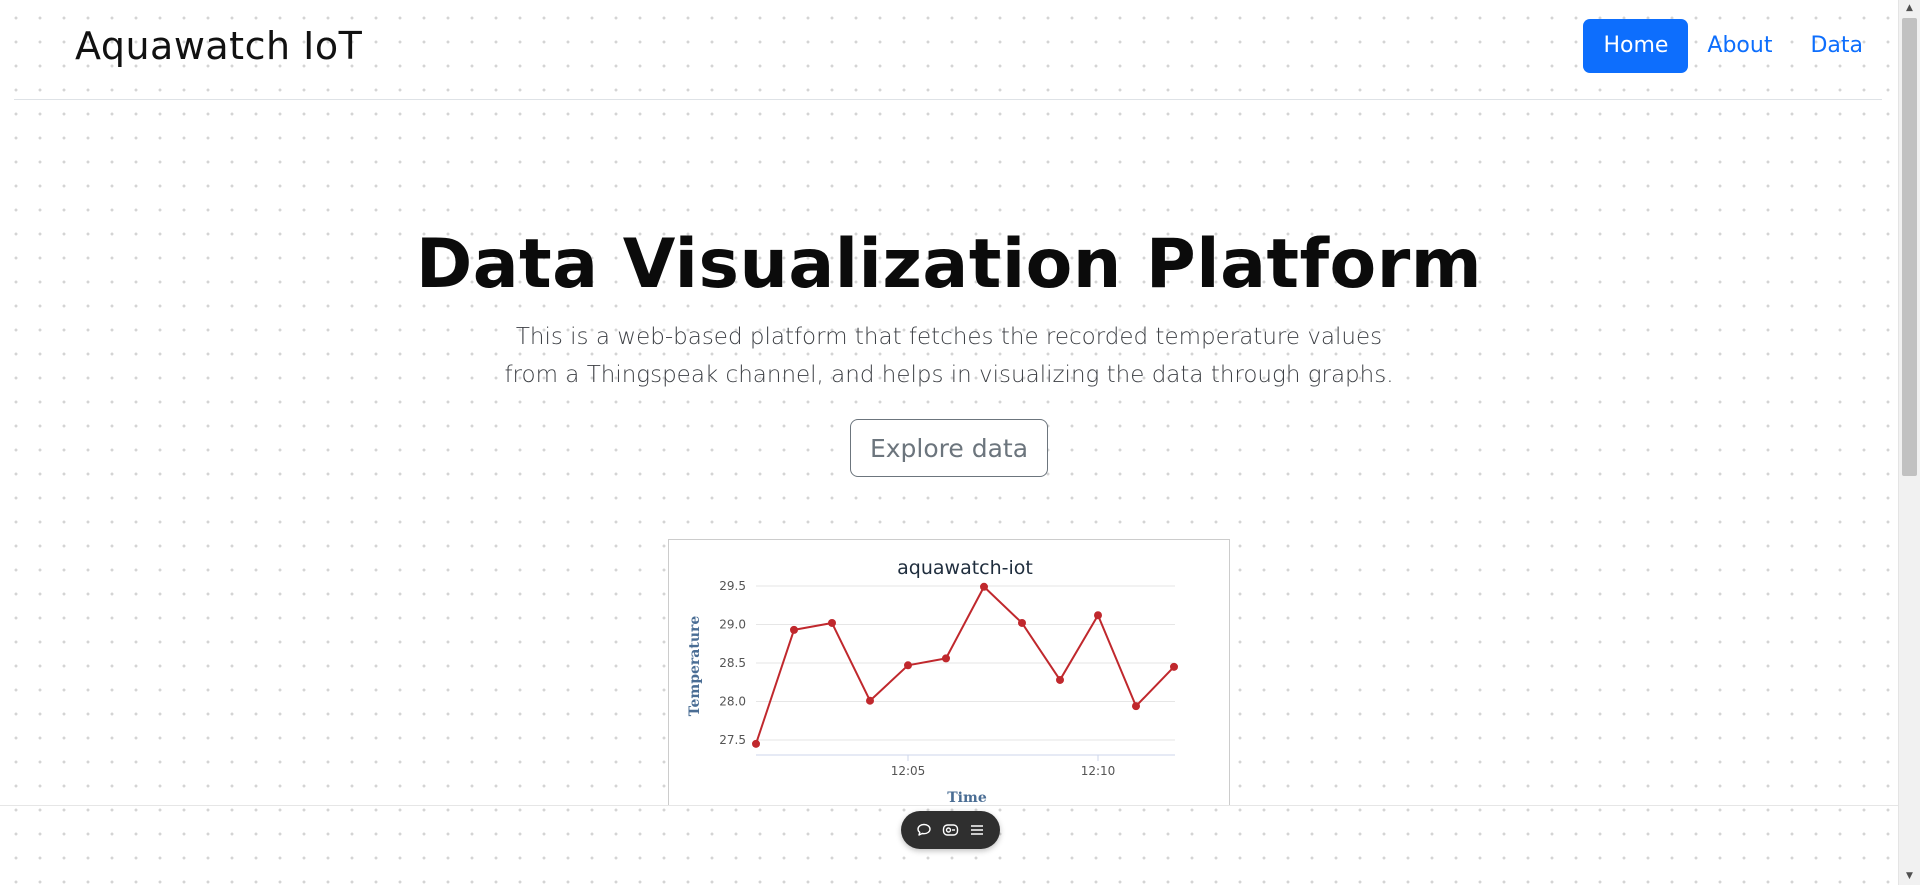  I want to click on scroll-up-arrow-icon: ▲, so click(1909, 8).